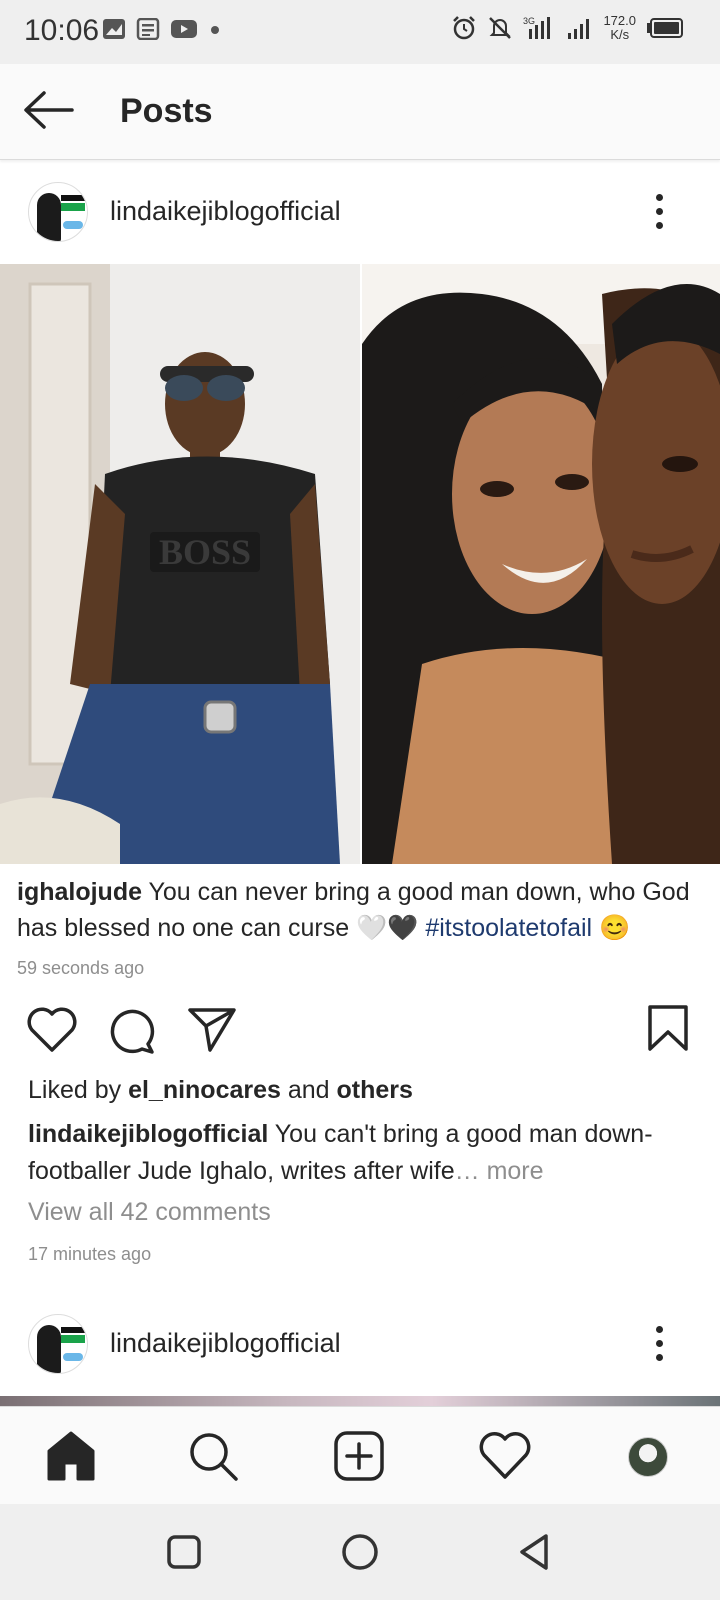  I want to click on svg-text: 3G, so click(529, 21).